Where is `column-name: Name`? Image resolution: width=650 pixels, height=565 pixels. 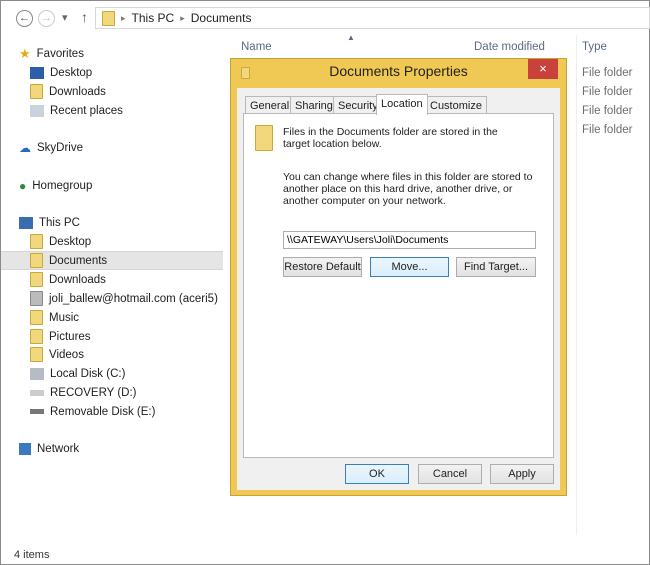 column-name: Name is located at coordinates (256, 47).